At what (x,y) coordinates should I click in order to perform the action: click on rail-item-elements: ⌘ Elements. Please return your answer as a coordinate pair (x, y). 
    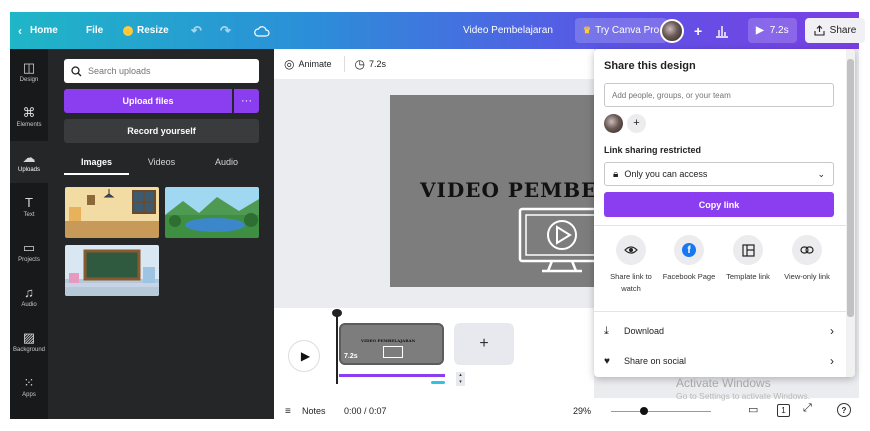
    Looking at the image, I should click on (29, 117).